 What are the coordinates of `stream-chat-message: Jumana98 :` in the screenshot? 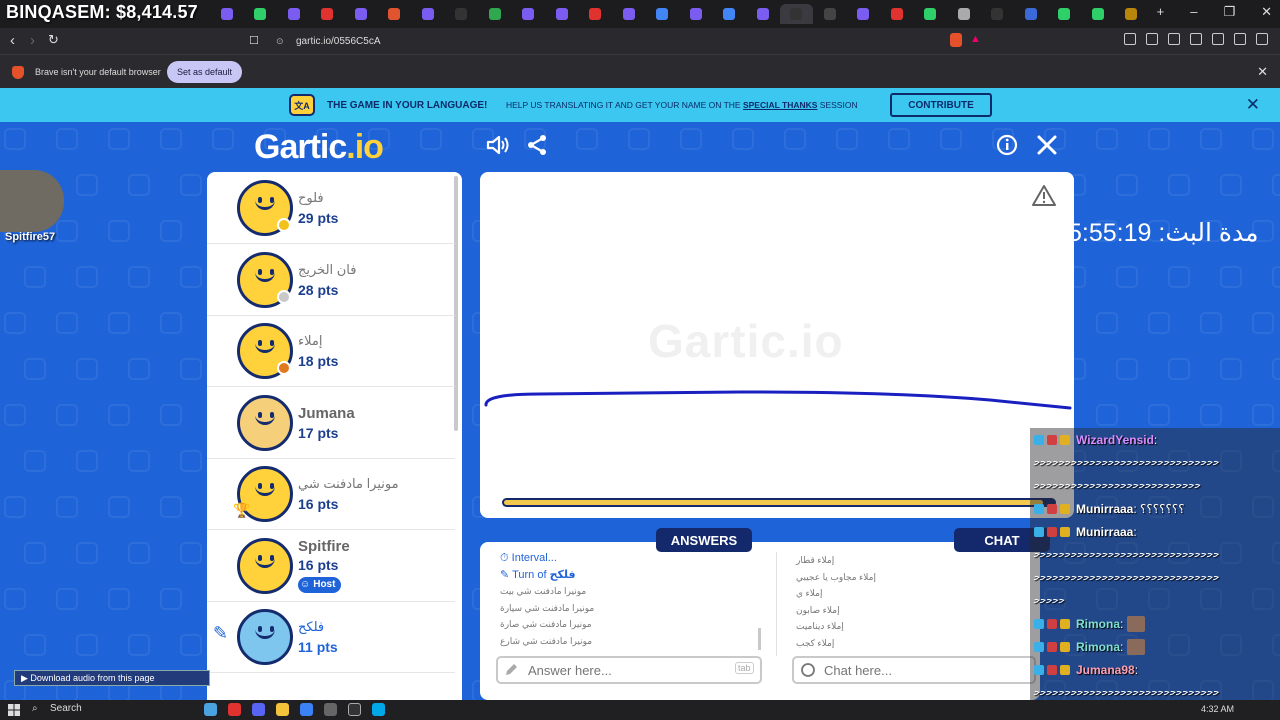 It's located at (1155, 669).